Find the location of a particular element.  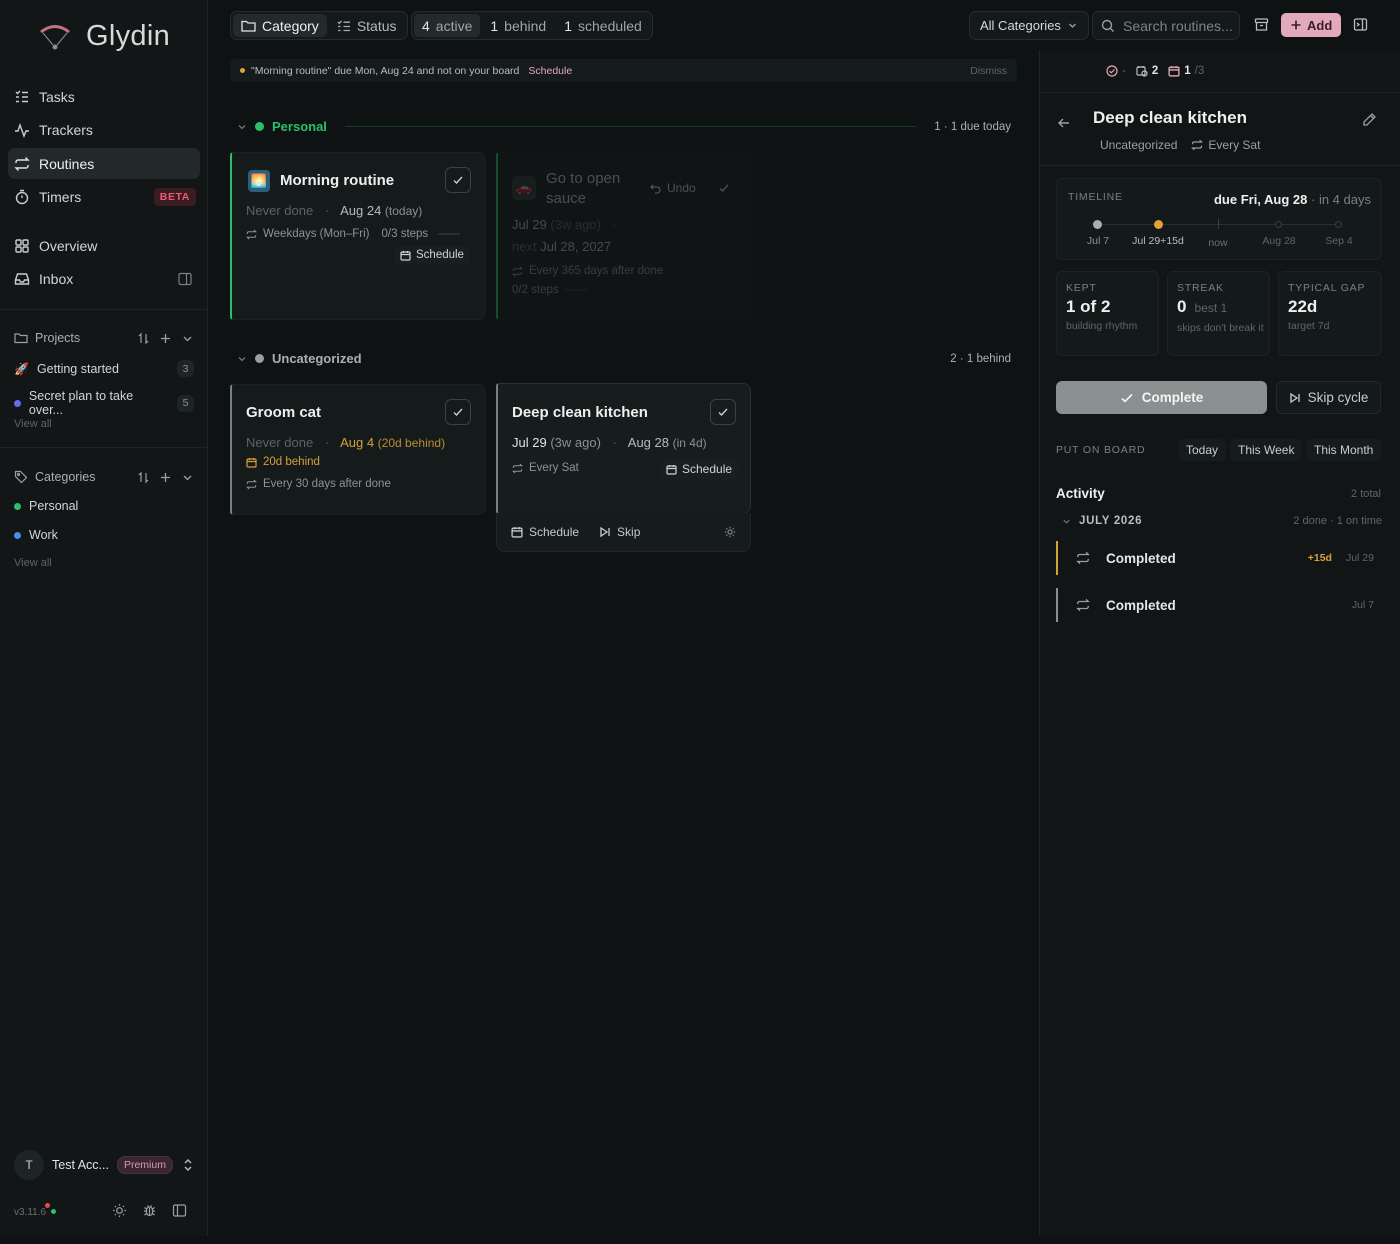

group-meta: 1 · 1 due today is located at coordinates (972, 126).